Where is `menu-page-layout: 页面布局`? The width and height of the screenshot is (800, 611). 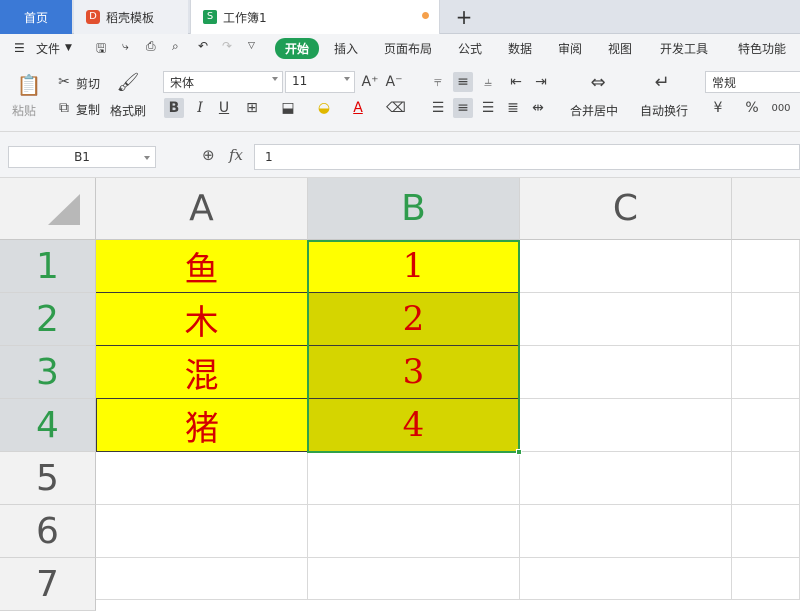
menu-page-layout: 页面布局 is located at coordinates (408, 48).